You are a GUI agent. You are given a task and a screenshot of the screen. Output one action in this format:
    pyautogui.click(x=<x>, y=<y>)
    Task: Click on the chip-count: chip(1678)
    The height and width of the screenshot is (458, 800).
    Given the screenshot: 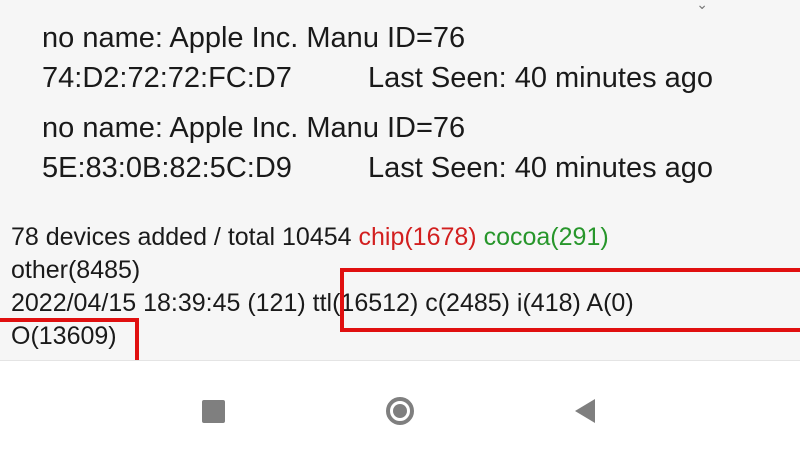 What is the action you would take?
    pyautogui.click(x=417, y=237)
    